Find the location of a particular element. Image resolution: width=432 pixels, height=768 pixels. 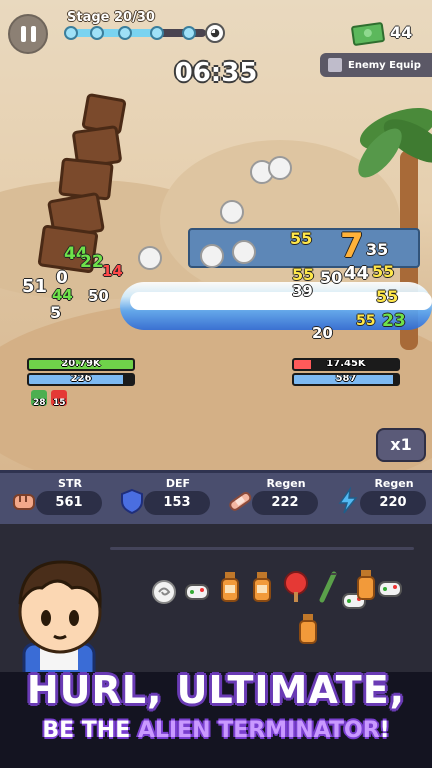

enemy-shield-text: 587 is located at coordinates (346, 378).